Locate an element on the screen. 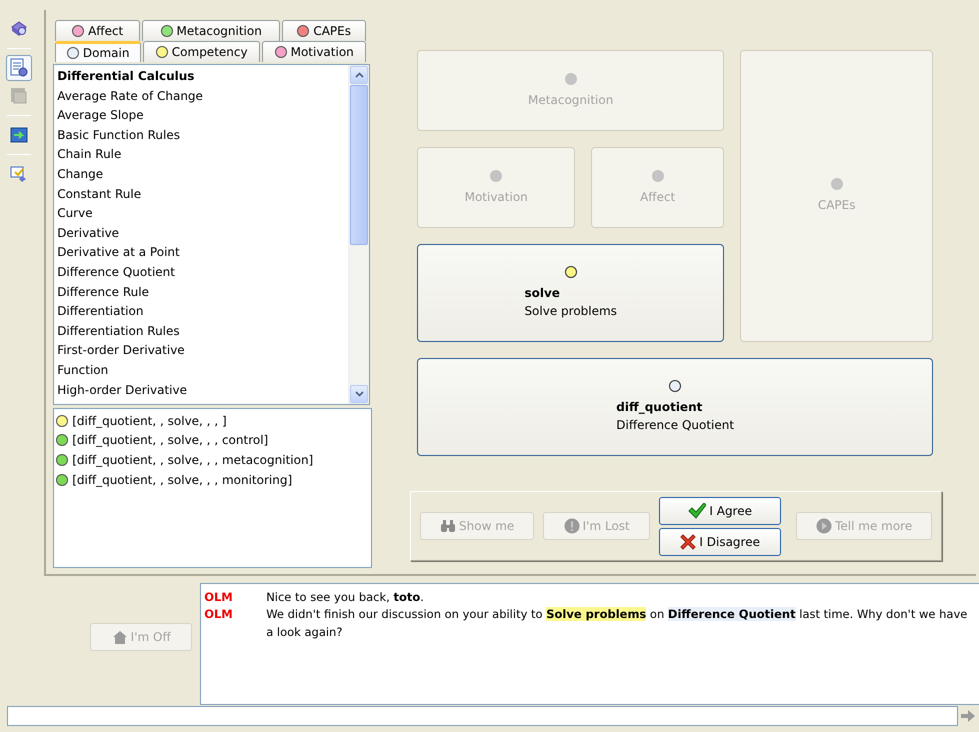 The image size is (979, 732). list-item: Chain Rule is located at coordinates (201, 155).